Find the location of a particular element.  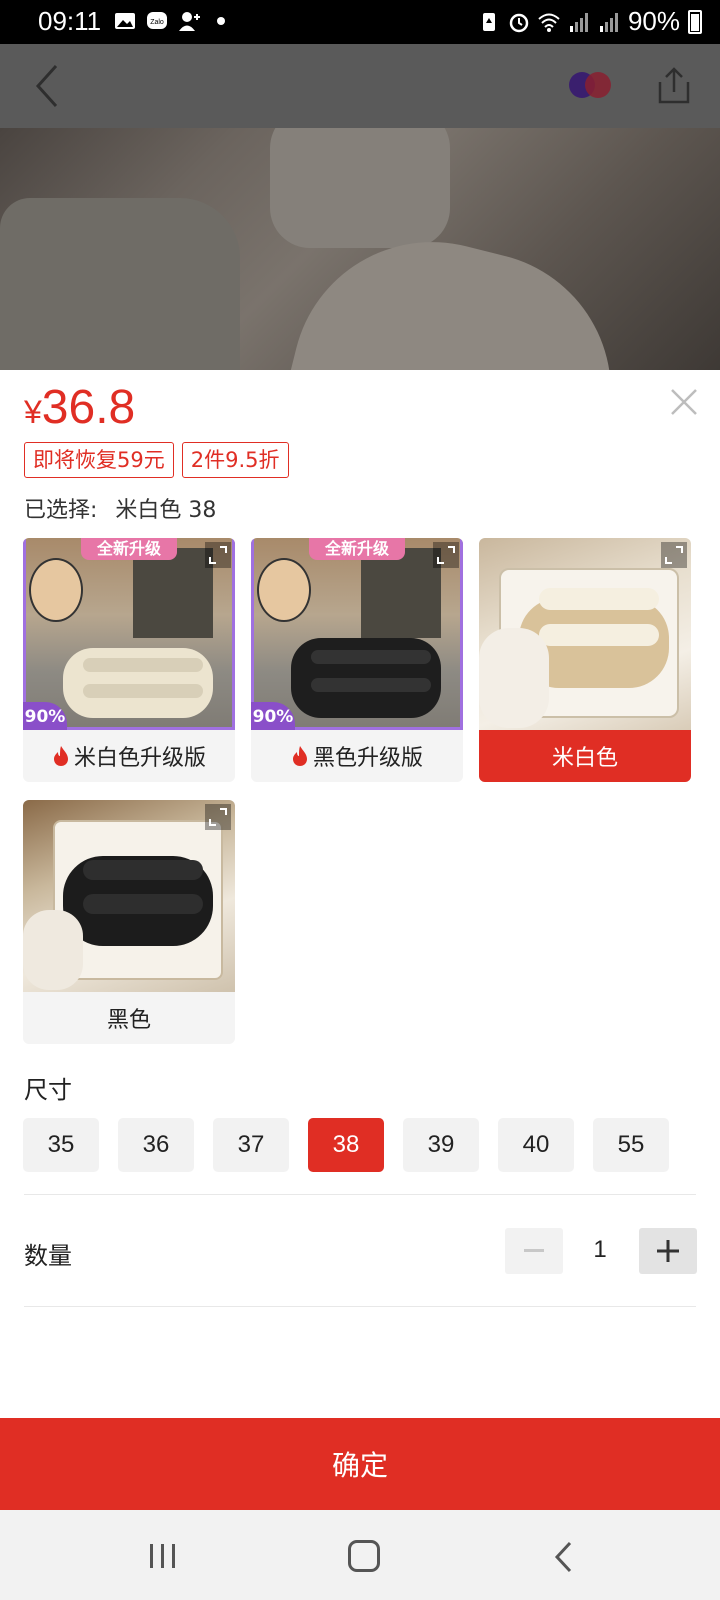

variant-option: 黑色 is located at coordinates (129, 922).